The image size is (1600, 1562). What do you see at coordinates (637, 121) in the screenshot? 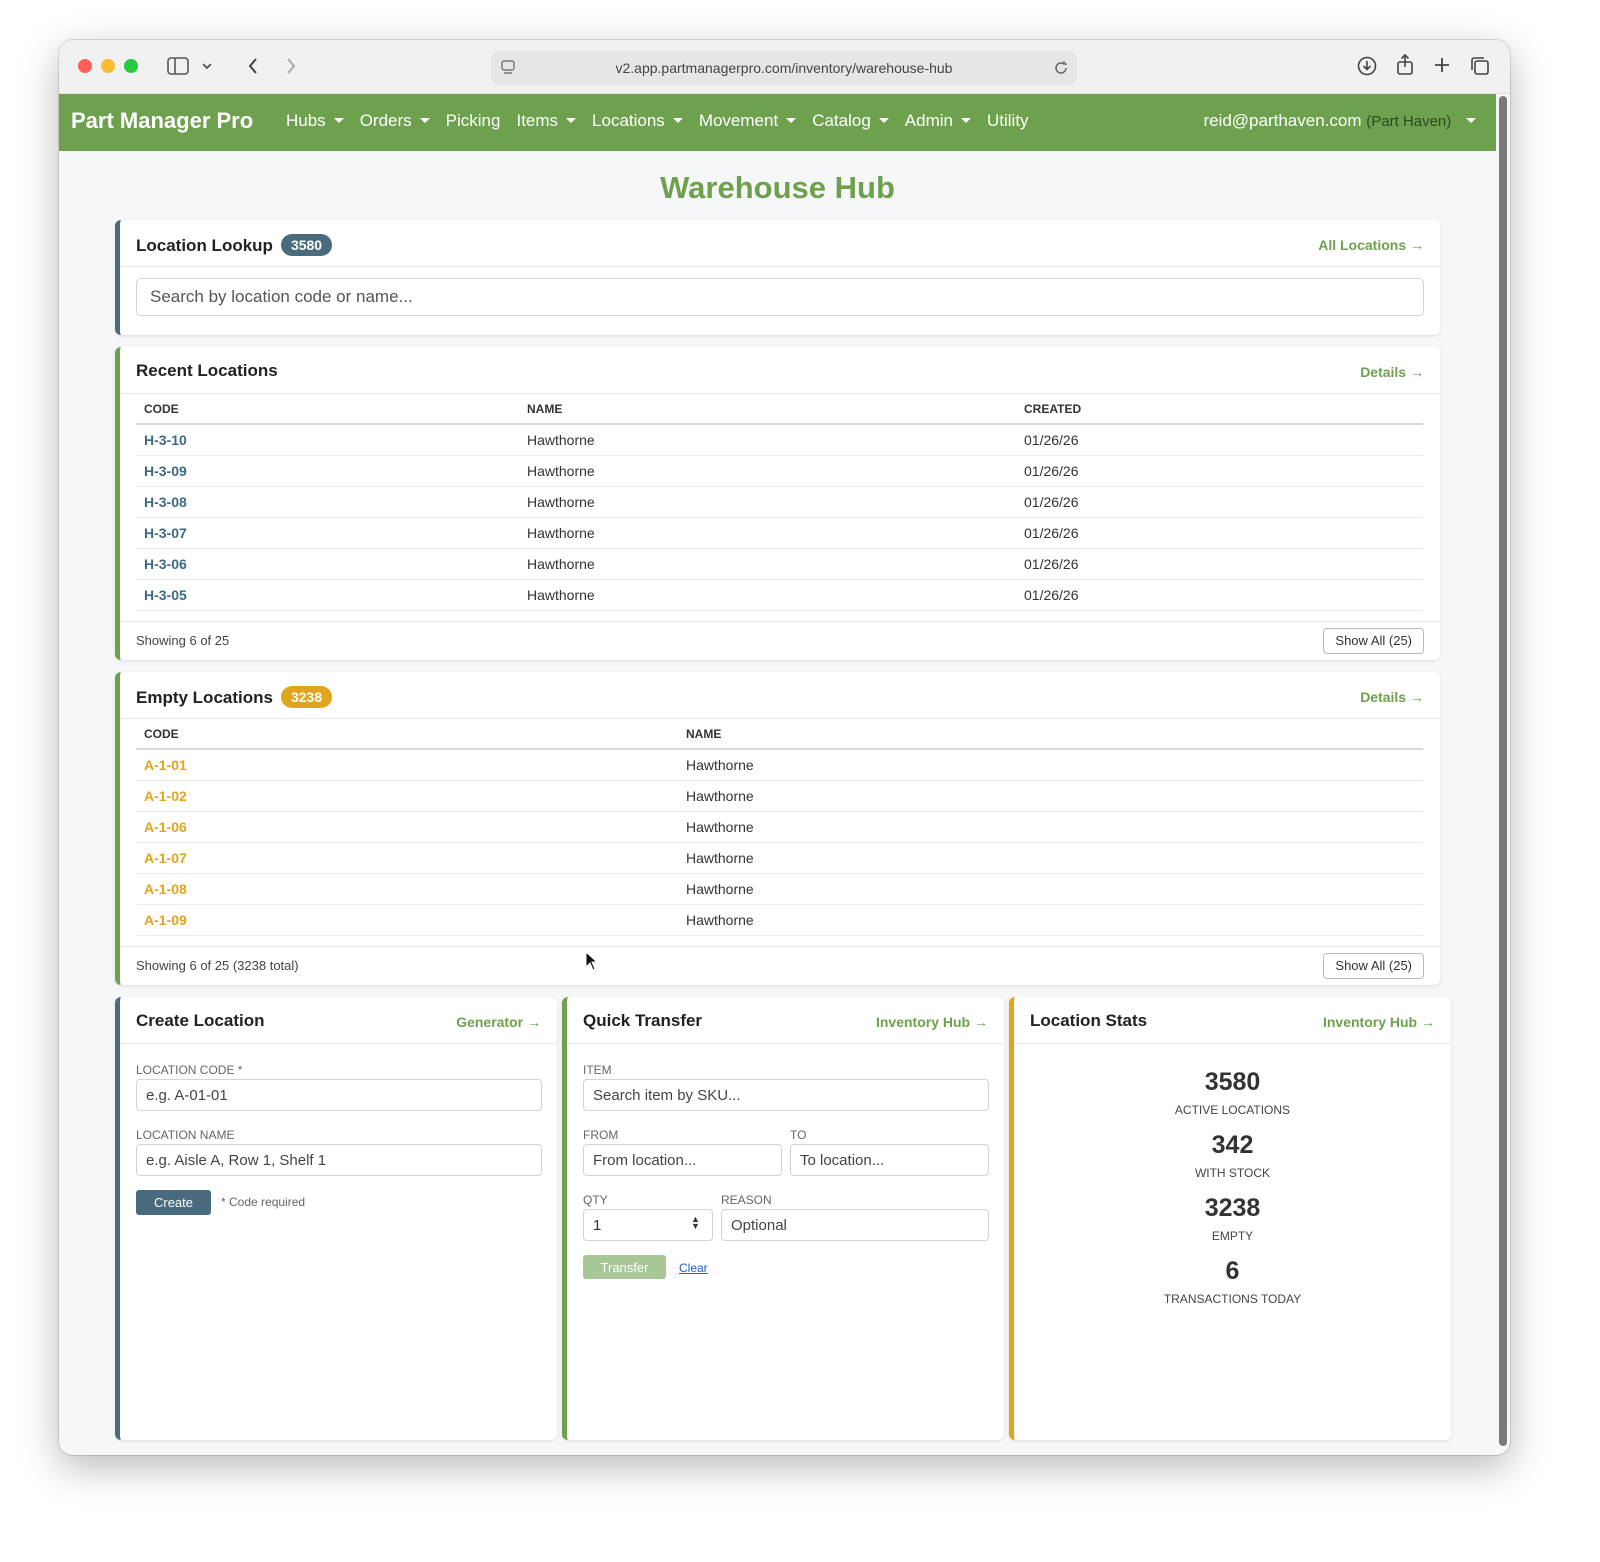
I see `nav-item-locations: Locations` at bounding box center [637, 121].